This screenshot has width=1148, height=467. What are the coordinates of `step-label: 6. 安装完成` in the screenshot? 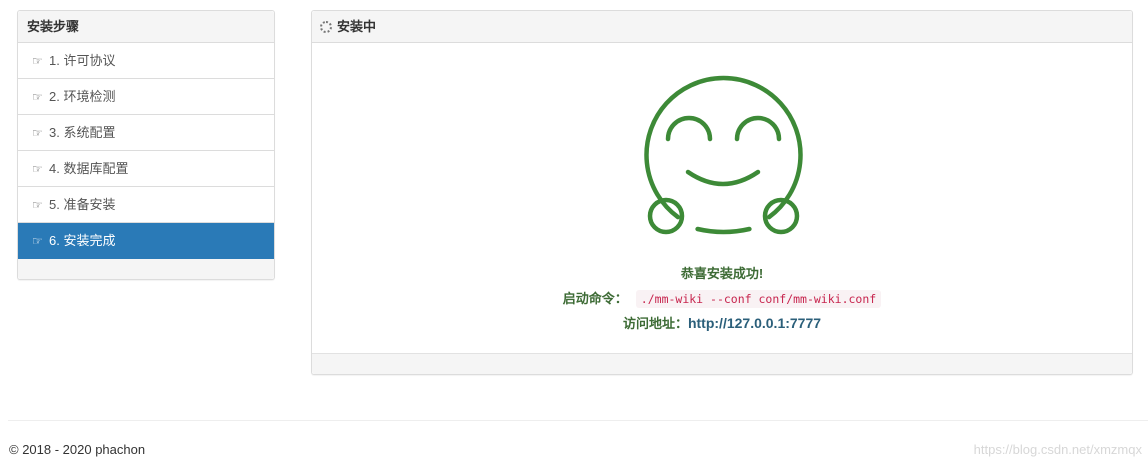 It's located at (82, 240).